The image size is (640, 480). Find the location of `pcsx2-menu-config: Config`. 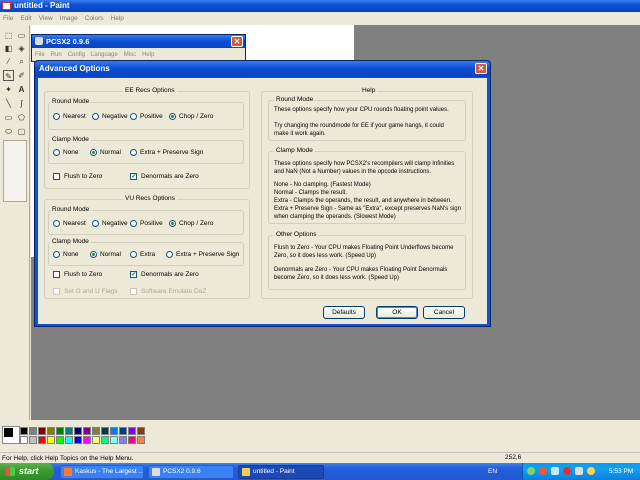

pcsx2-menu-config: Config is located at coordinates (76, 55).